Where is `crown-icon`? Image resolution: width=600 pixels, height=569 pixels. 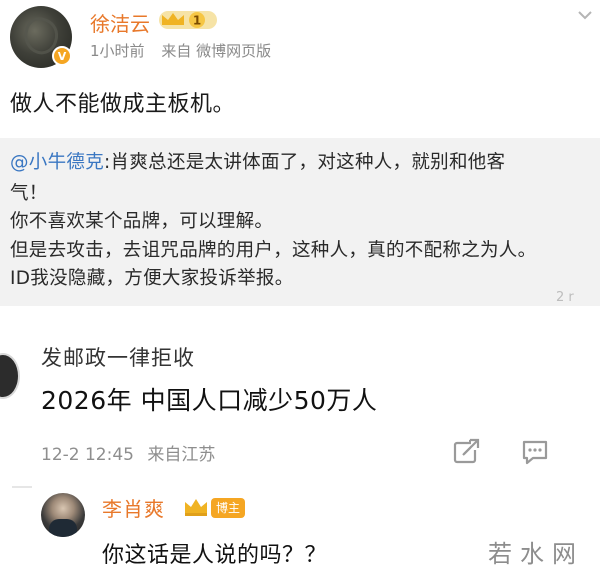
crown-icon is located at coordinates (196, 507).